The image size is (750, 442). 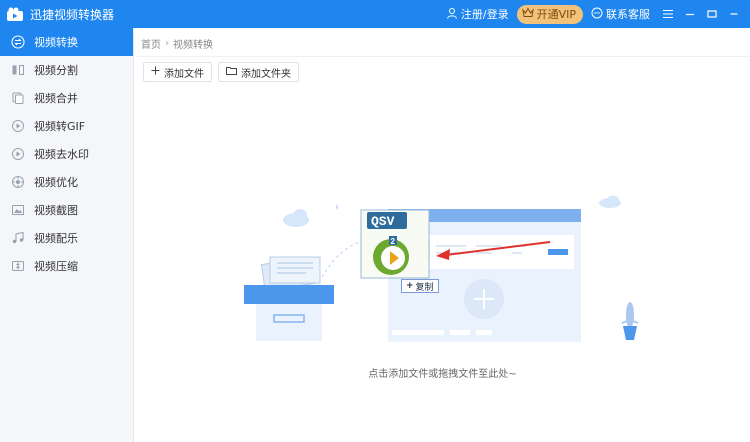 What do you see at coordinates (453, 14) in the screenshot?
I see `user-icon` at bounding box center [453, 14].